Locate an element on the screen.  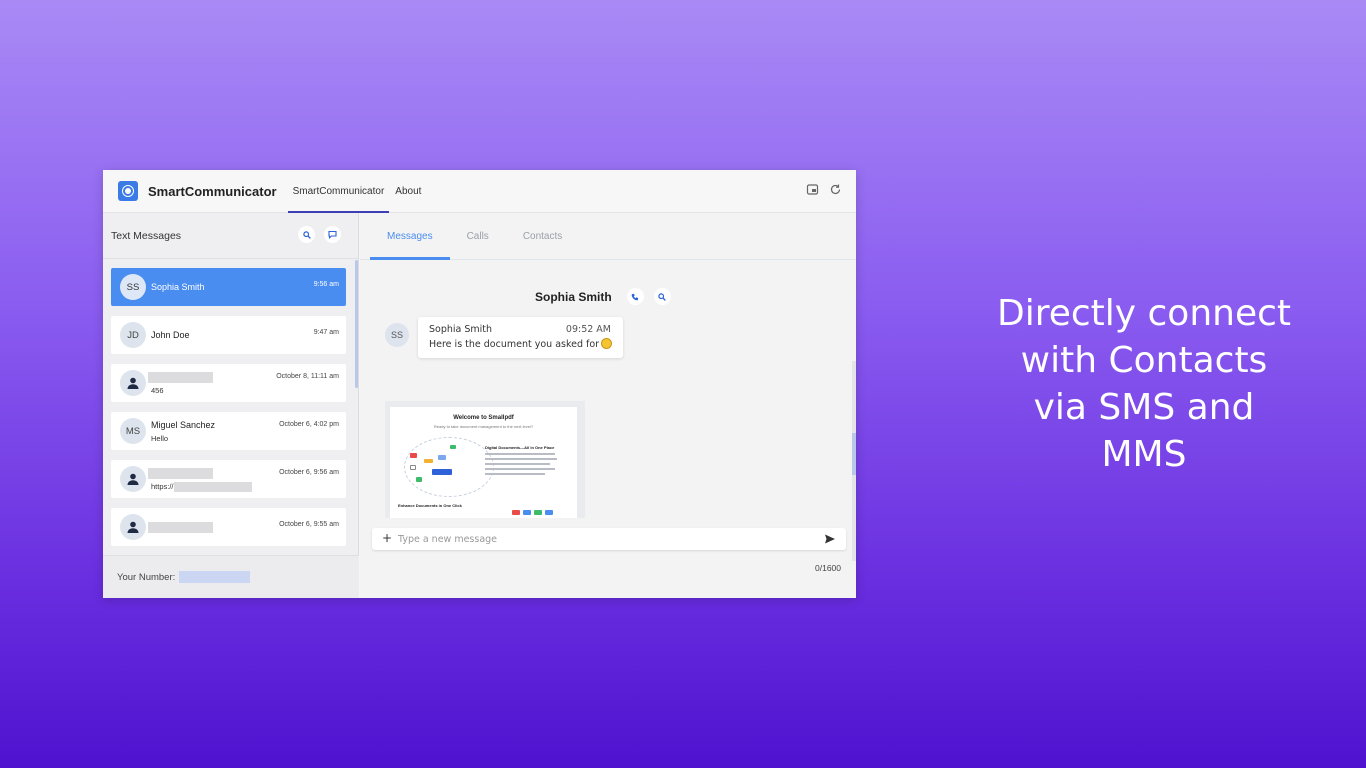
chat-contact-name: Sophia Smith is located at coordinates (573, 296).